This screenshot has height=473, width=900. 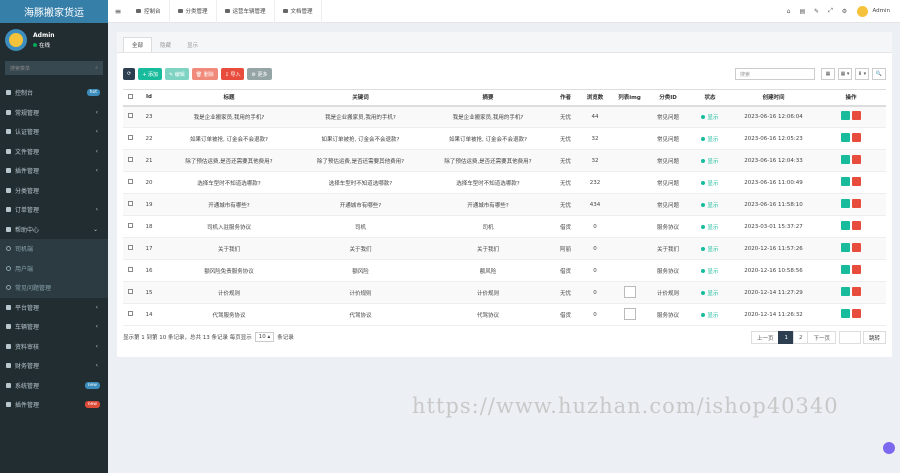 What do you see at coordinates (54, 93) in the screenshot?
I see `sidebar-item-0: 控制台 hot` at bounding box center [54, 93].